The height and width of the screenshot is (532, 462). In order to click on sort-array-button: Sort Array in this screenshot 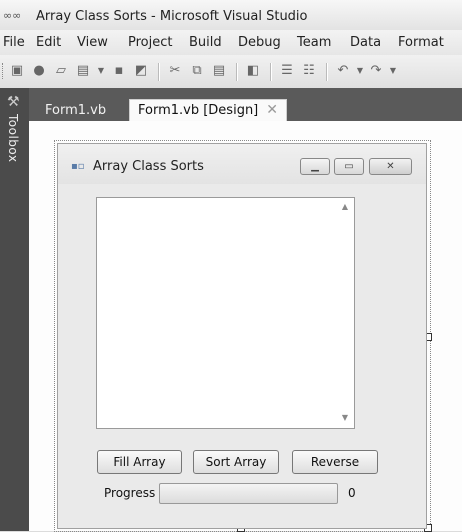, I will do `click(236, 462)`.